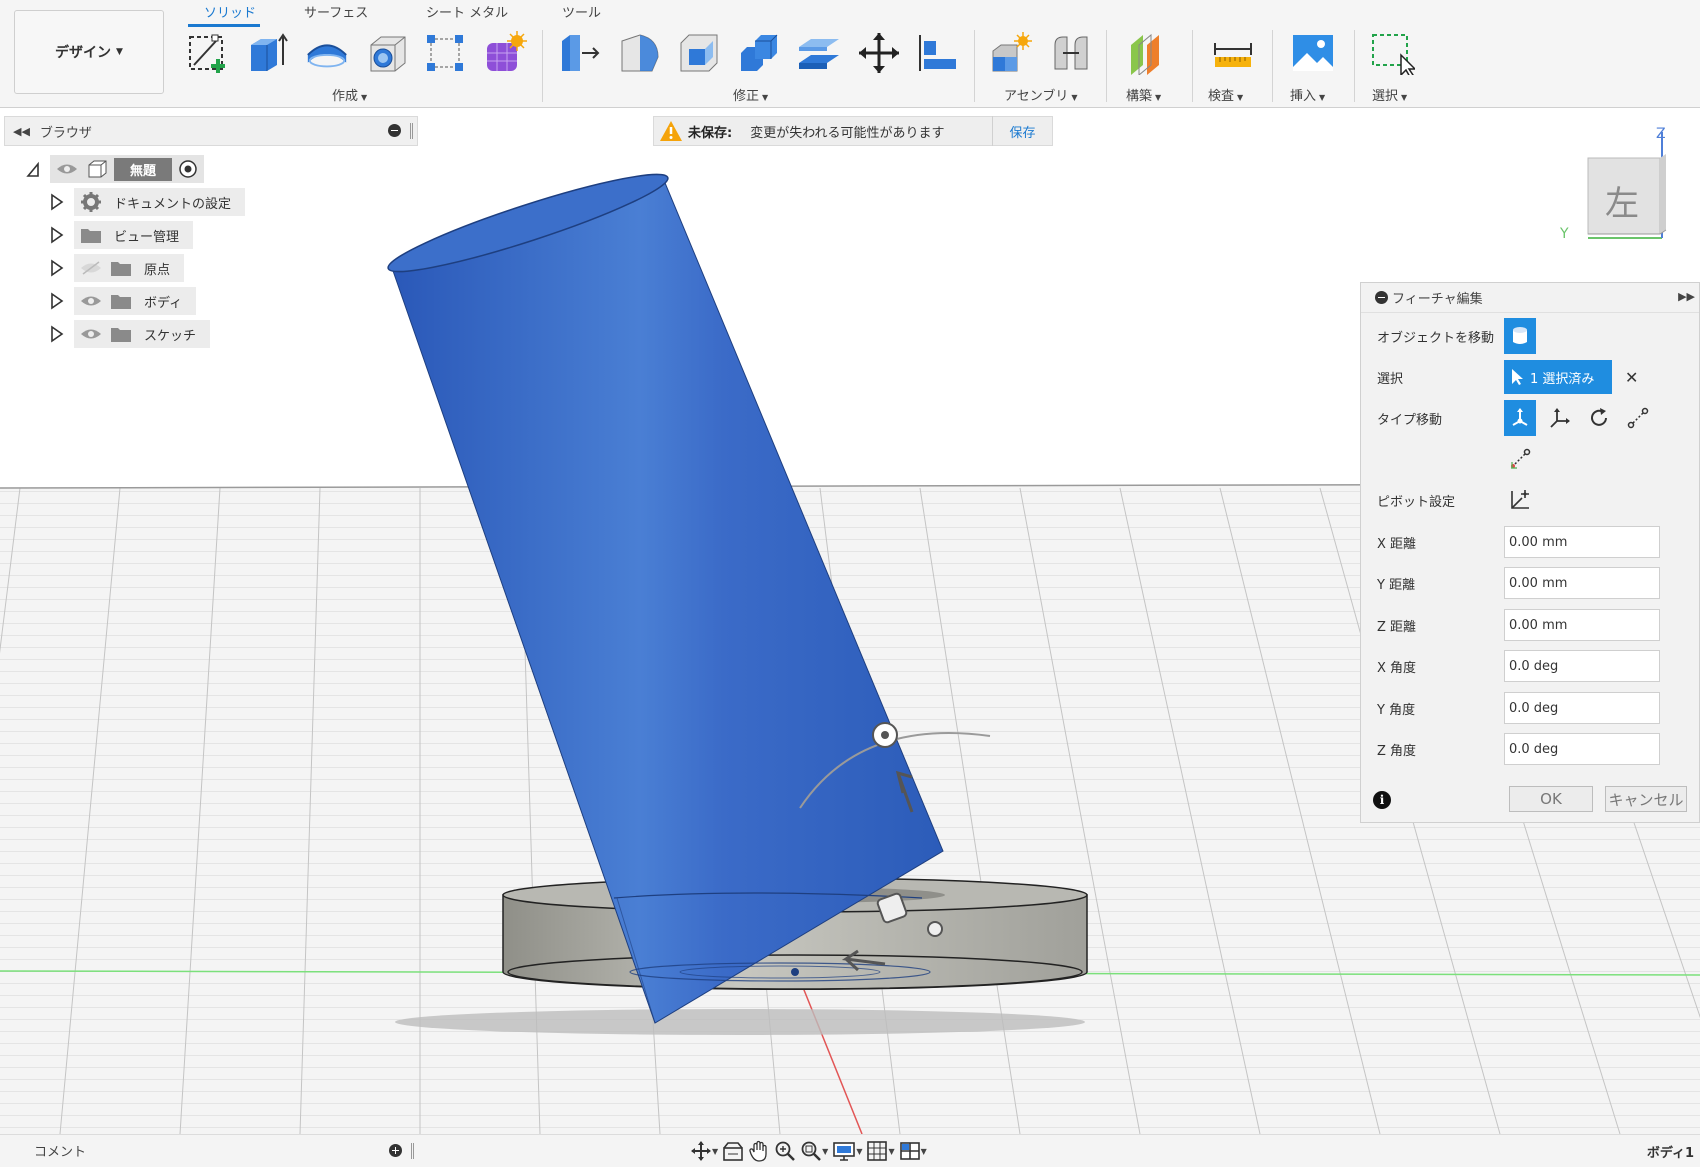  What do you see at coordinates (1582, 708) in the screenshot?
I see `y-angle-input: 0.0 deg` at bounding box center [1582, 708].